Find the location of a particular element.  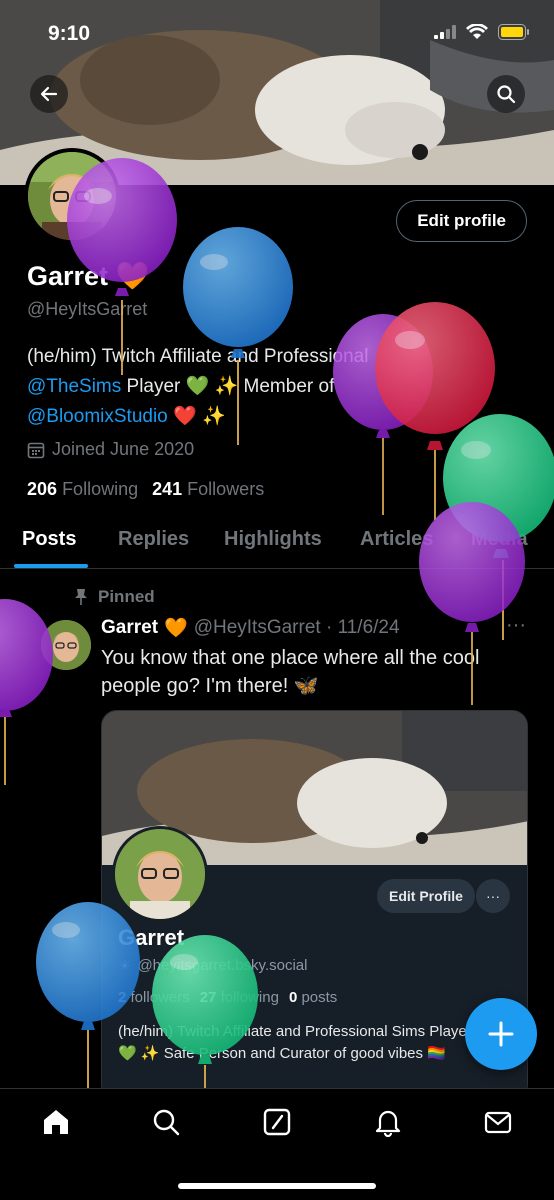

embed-posts-count: 0 is located at coordinates (293, 997).